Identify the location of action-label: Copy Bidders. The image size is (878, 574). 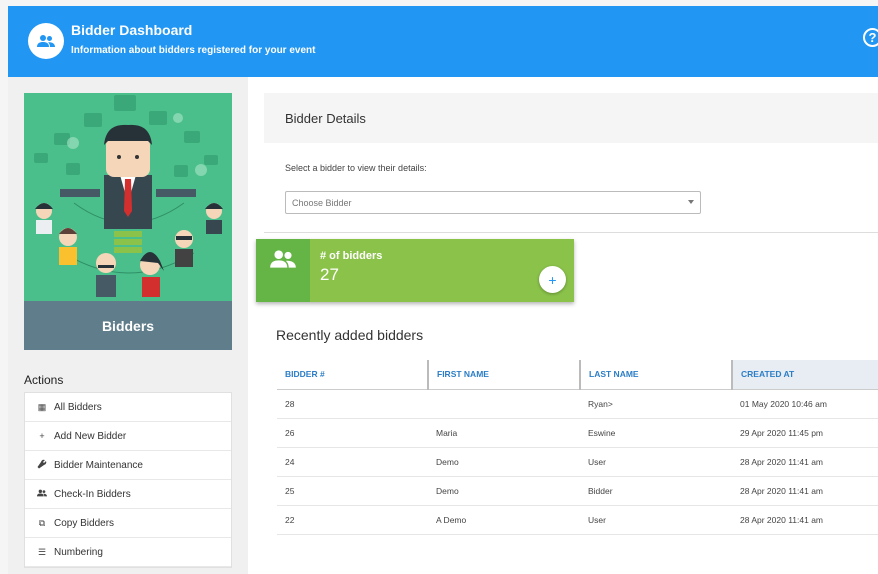
(84, 523).